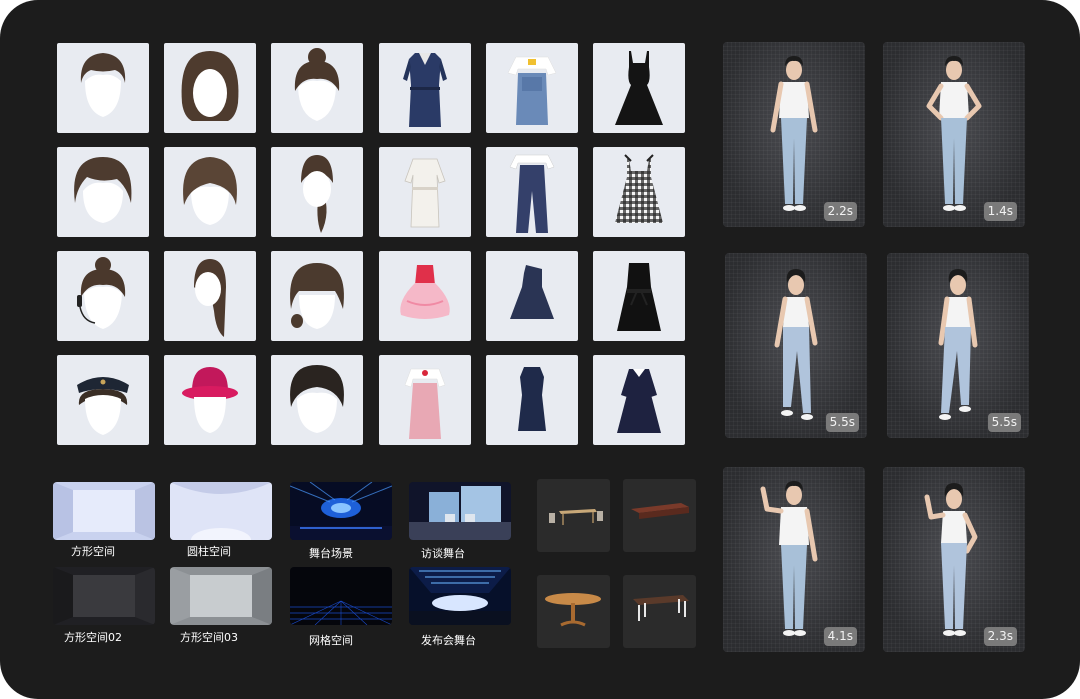 The height and width of the screenshot is (699, 1080). What do you see at coordinates (331, 553) in the screenshot?
I see `scene-stage-scene-label: 舞台场景` at bounding box center [331, 553].